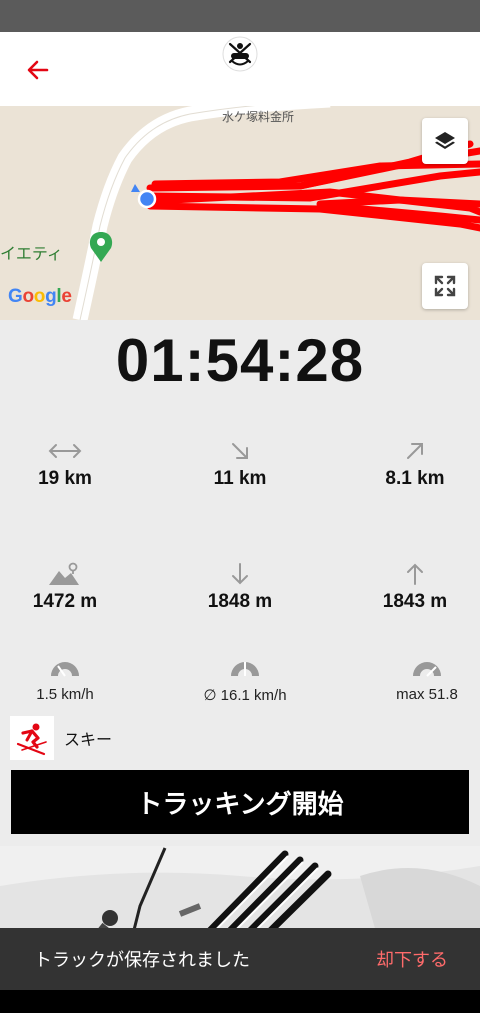  I want to click on snackbar: トラックが保存されました 却下する, so click(240, 959).